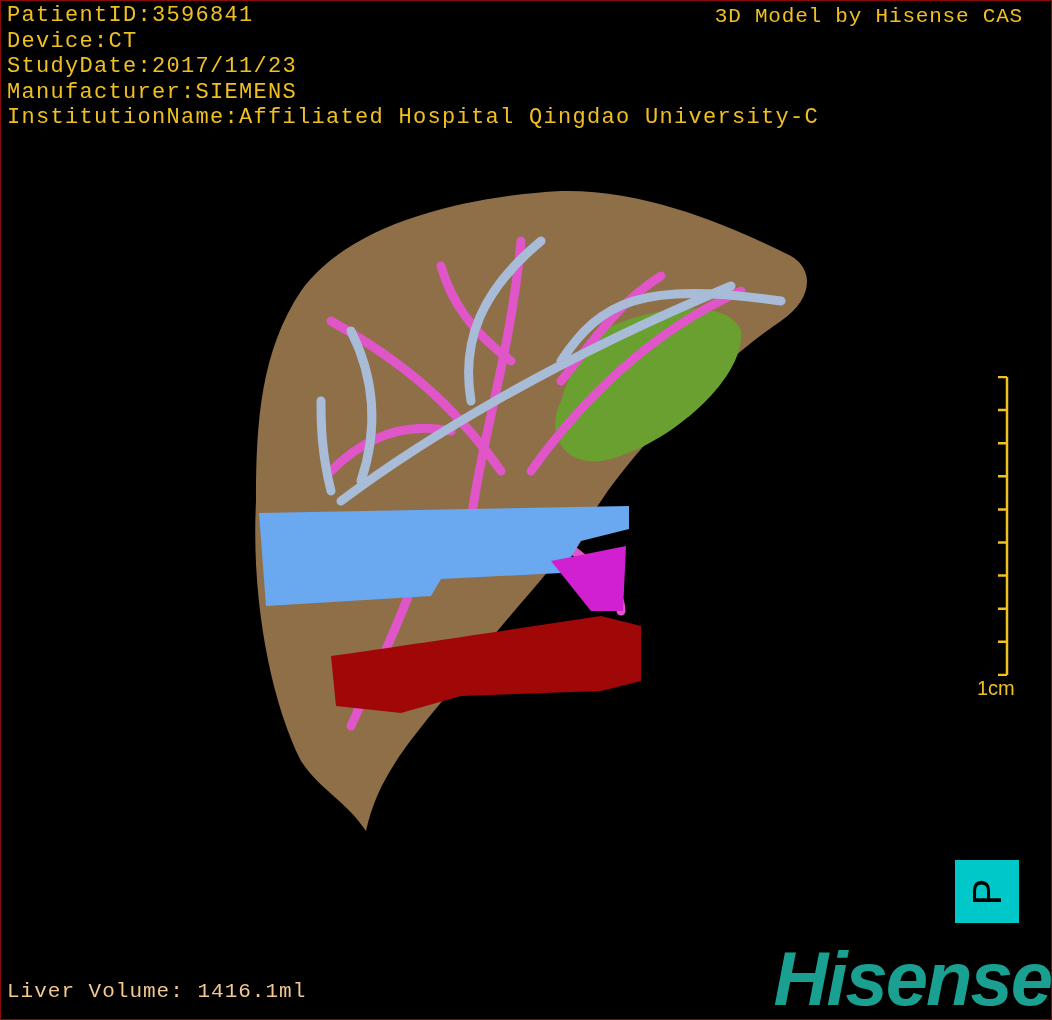  What do you see at coordinates (152, 92) in the screenshot?
I see `info-text: Manufacturer:SIEMENS` at bounding box center [152, 92].